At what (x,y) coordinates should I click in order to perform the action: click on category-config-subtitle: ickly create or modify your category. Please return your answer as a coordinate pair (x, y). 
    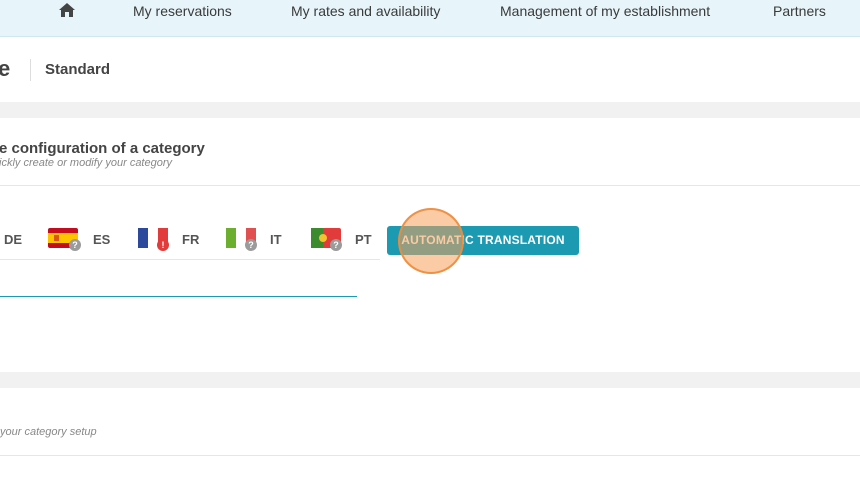
    Looking at the image, I should click on (86, 163).